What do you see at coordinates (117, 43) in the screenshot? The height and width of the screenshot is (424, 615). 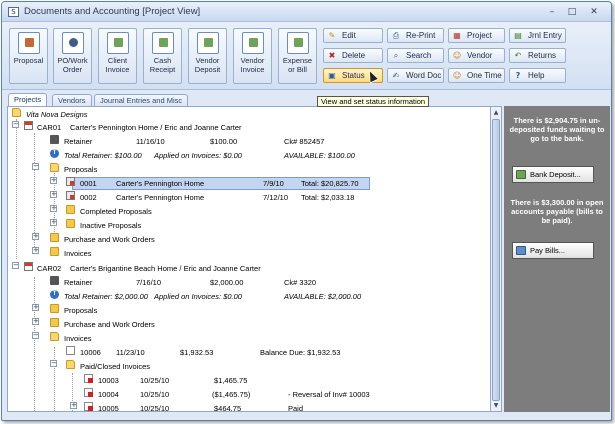 I see `invoice-icon` at bounding box center [117, 43].